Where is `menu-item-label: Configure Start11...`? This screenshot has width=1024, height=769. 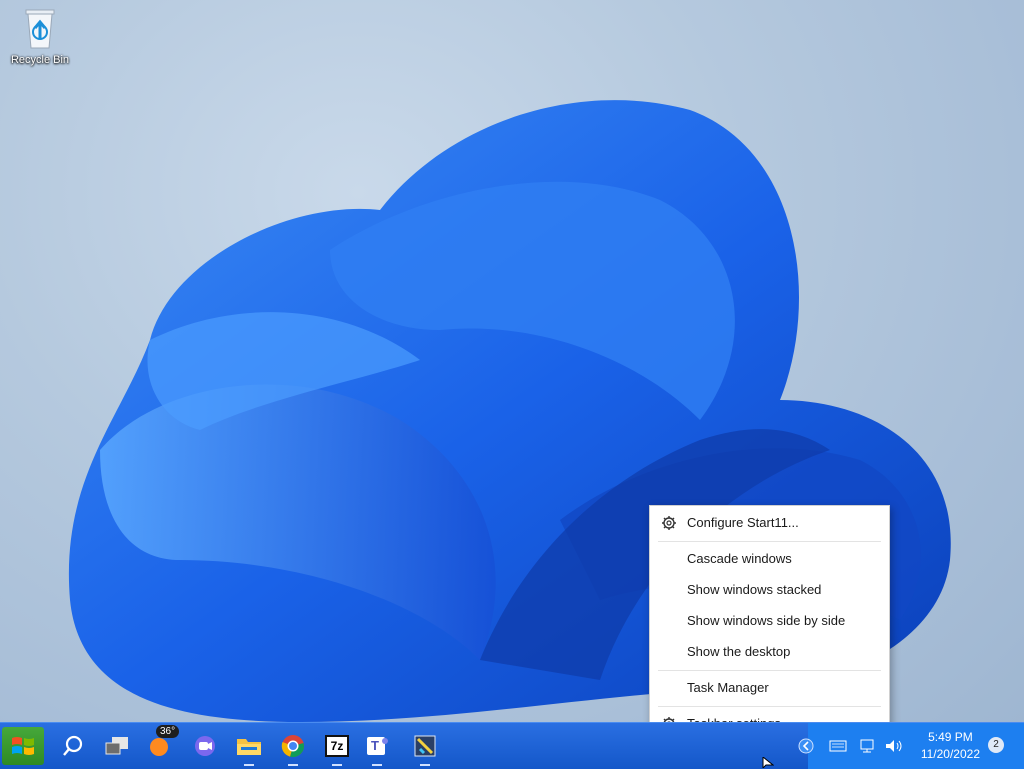
menu-item-label: Configure Start11... is located at coordinates (743, 522).